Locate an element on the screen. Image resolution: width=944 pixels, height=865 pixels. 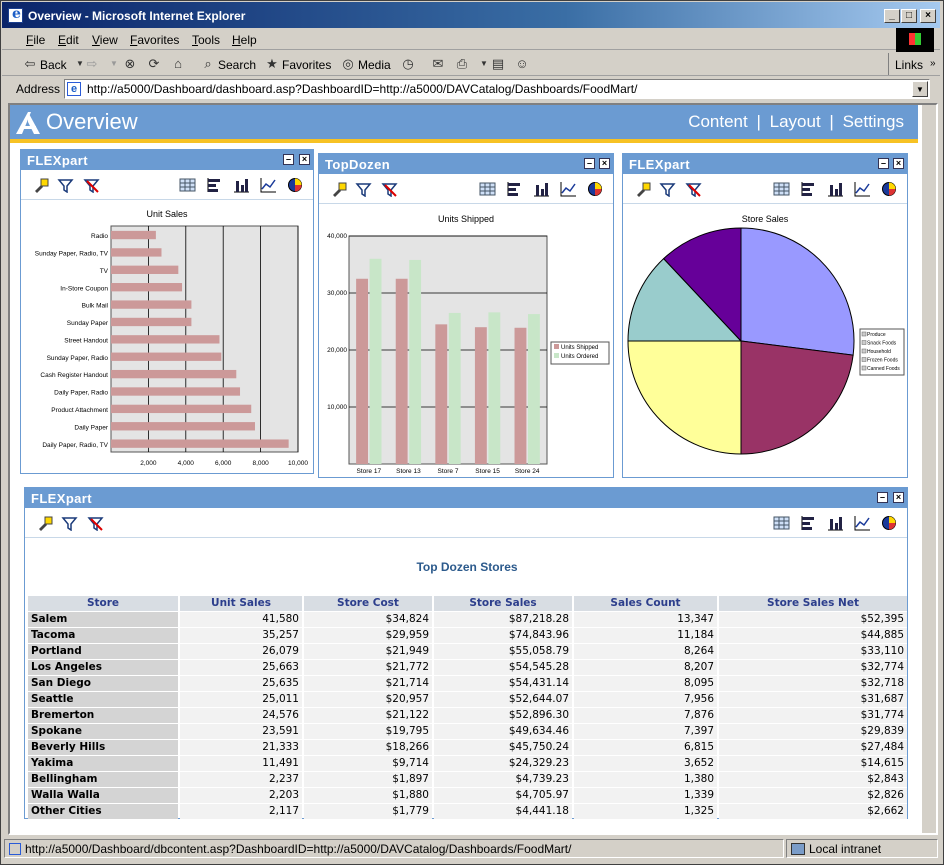
stop-icon: ⊗ is located at coordinates (130, 64).